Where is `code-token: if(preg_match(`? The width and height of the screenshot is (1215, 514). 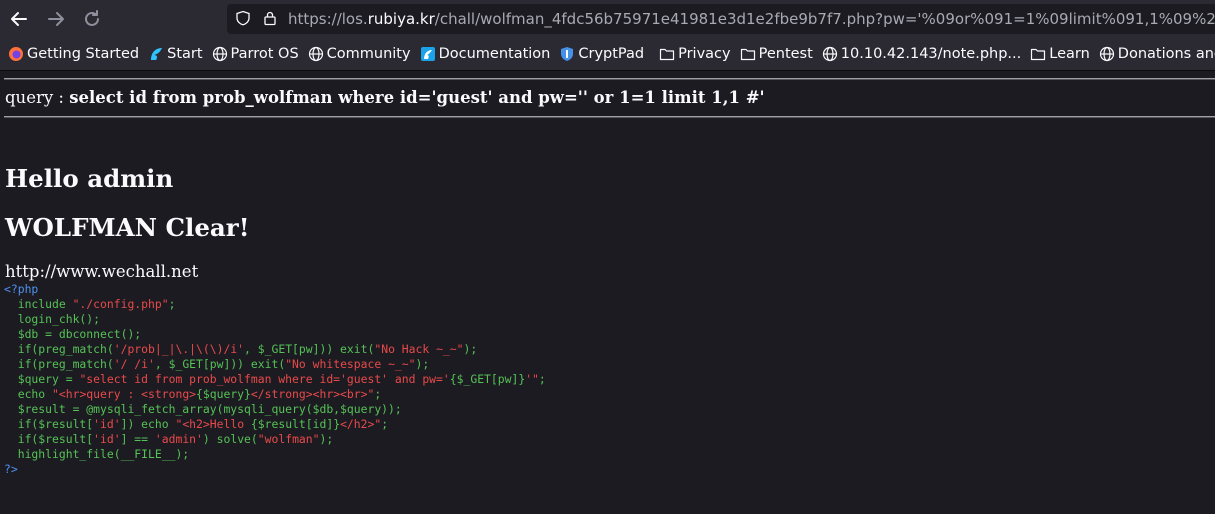 code-token: if(preg_match( is located at coordinates (59, 349).